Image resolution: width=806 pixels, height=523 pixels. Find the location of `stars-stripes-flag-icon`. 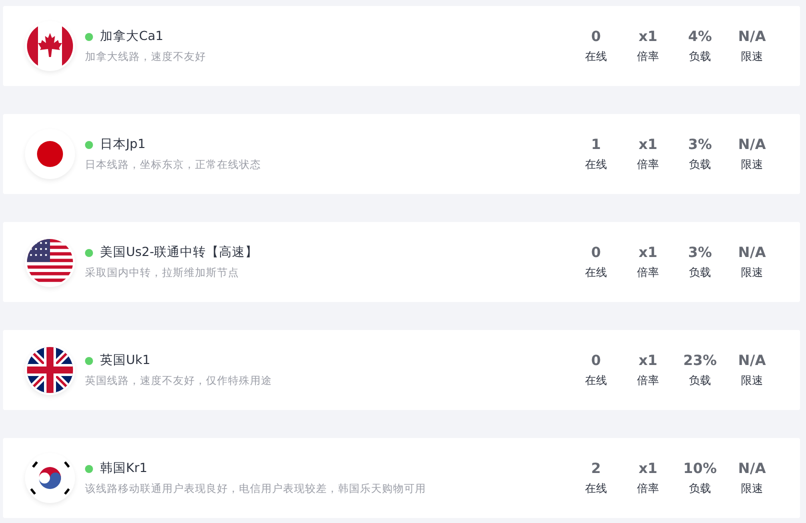

stars-stripes-flag-icon is located at coordinates (50, 262).